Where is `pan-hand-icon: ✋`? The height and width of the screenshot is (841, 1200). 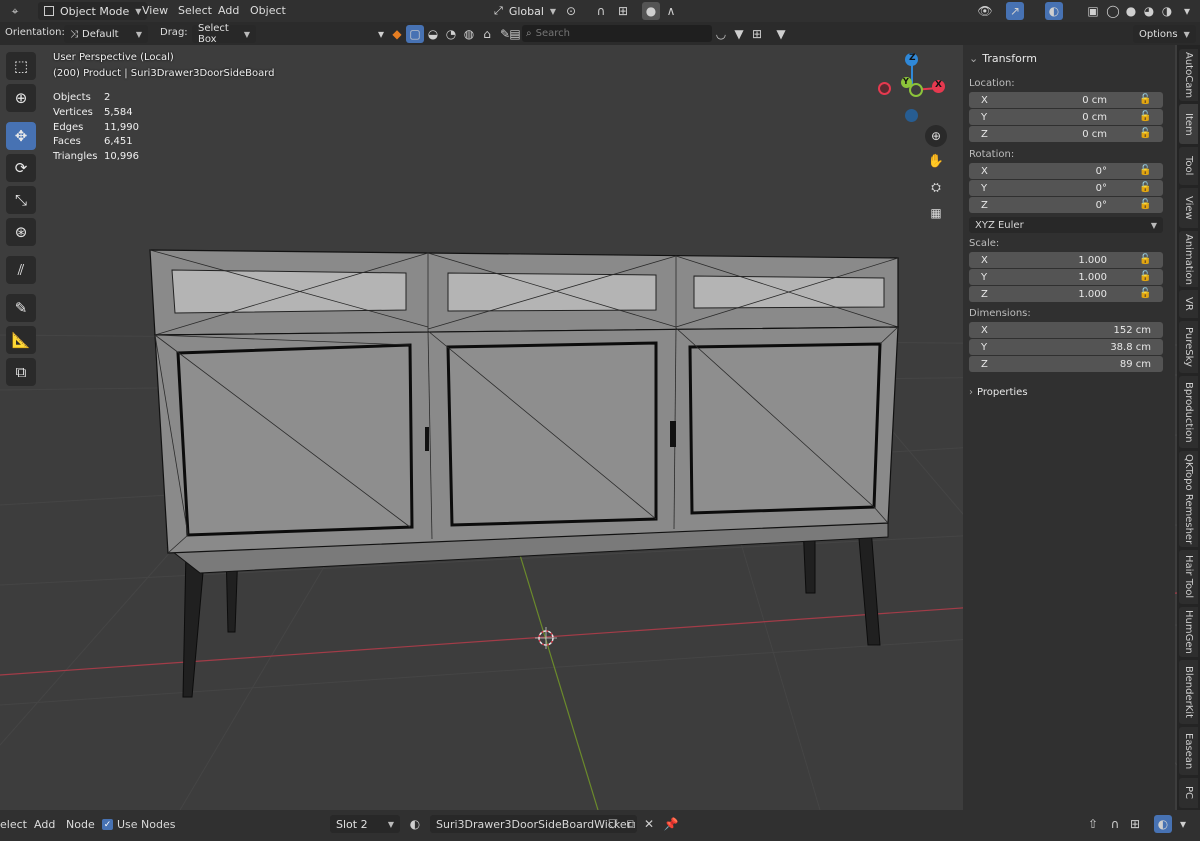
pan-hand-icon: ✋ is located at coordinates (936, 161).